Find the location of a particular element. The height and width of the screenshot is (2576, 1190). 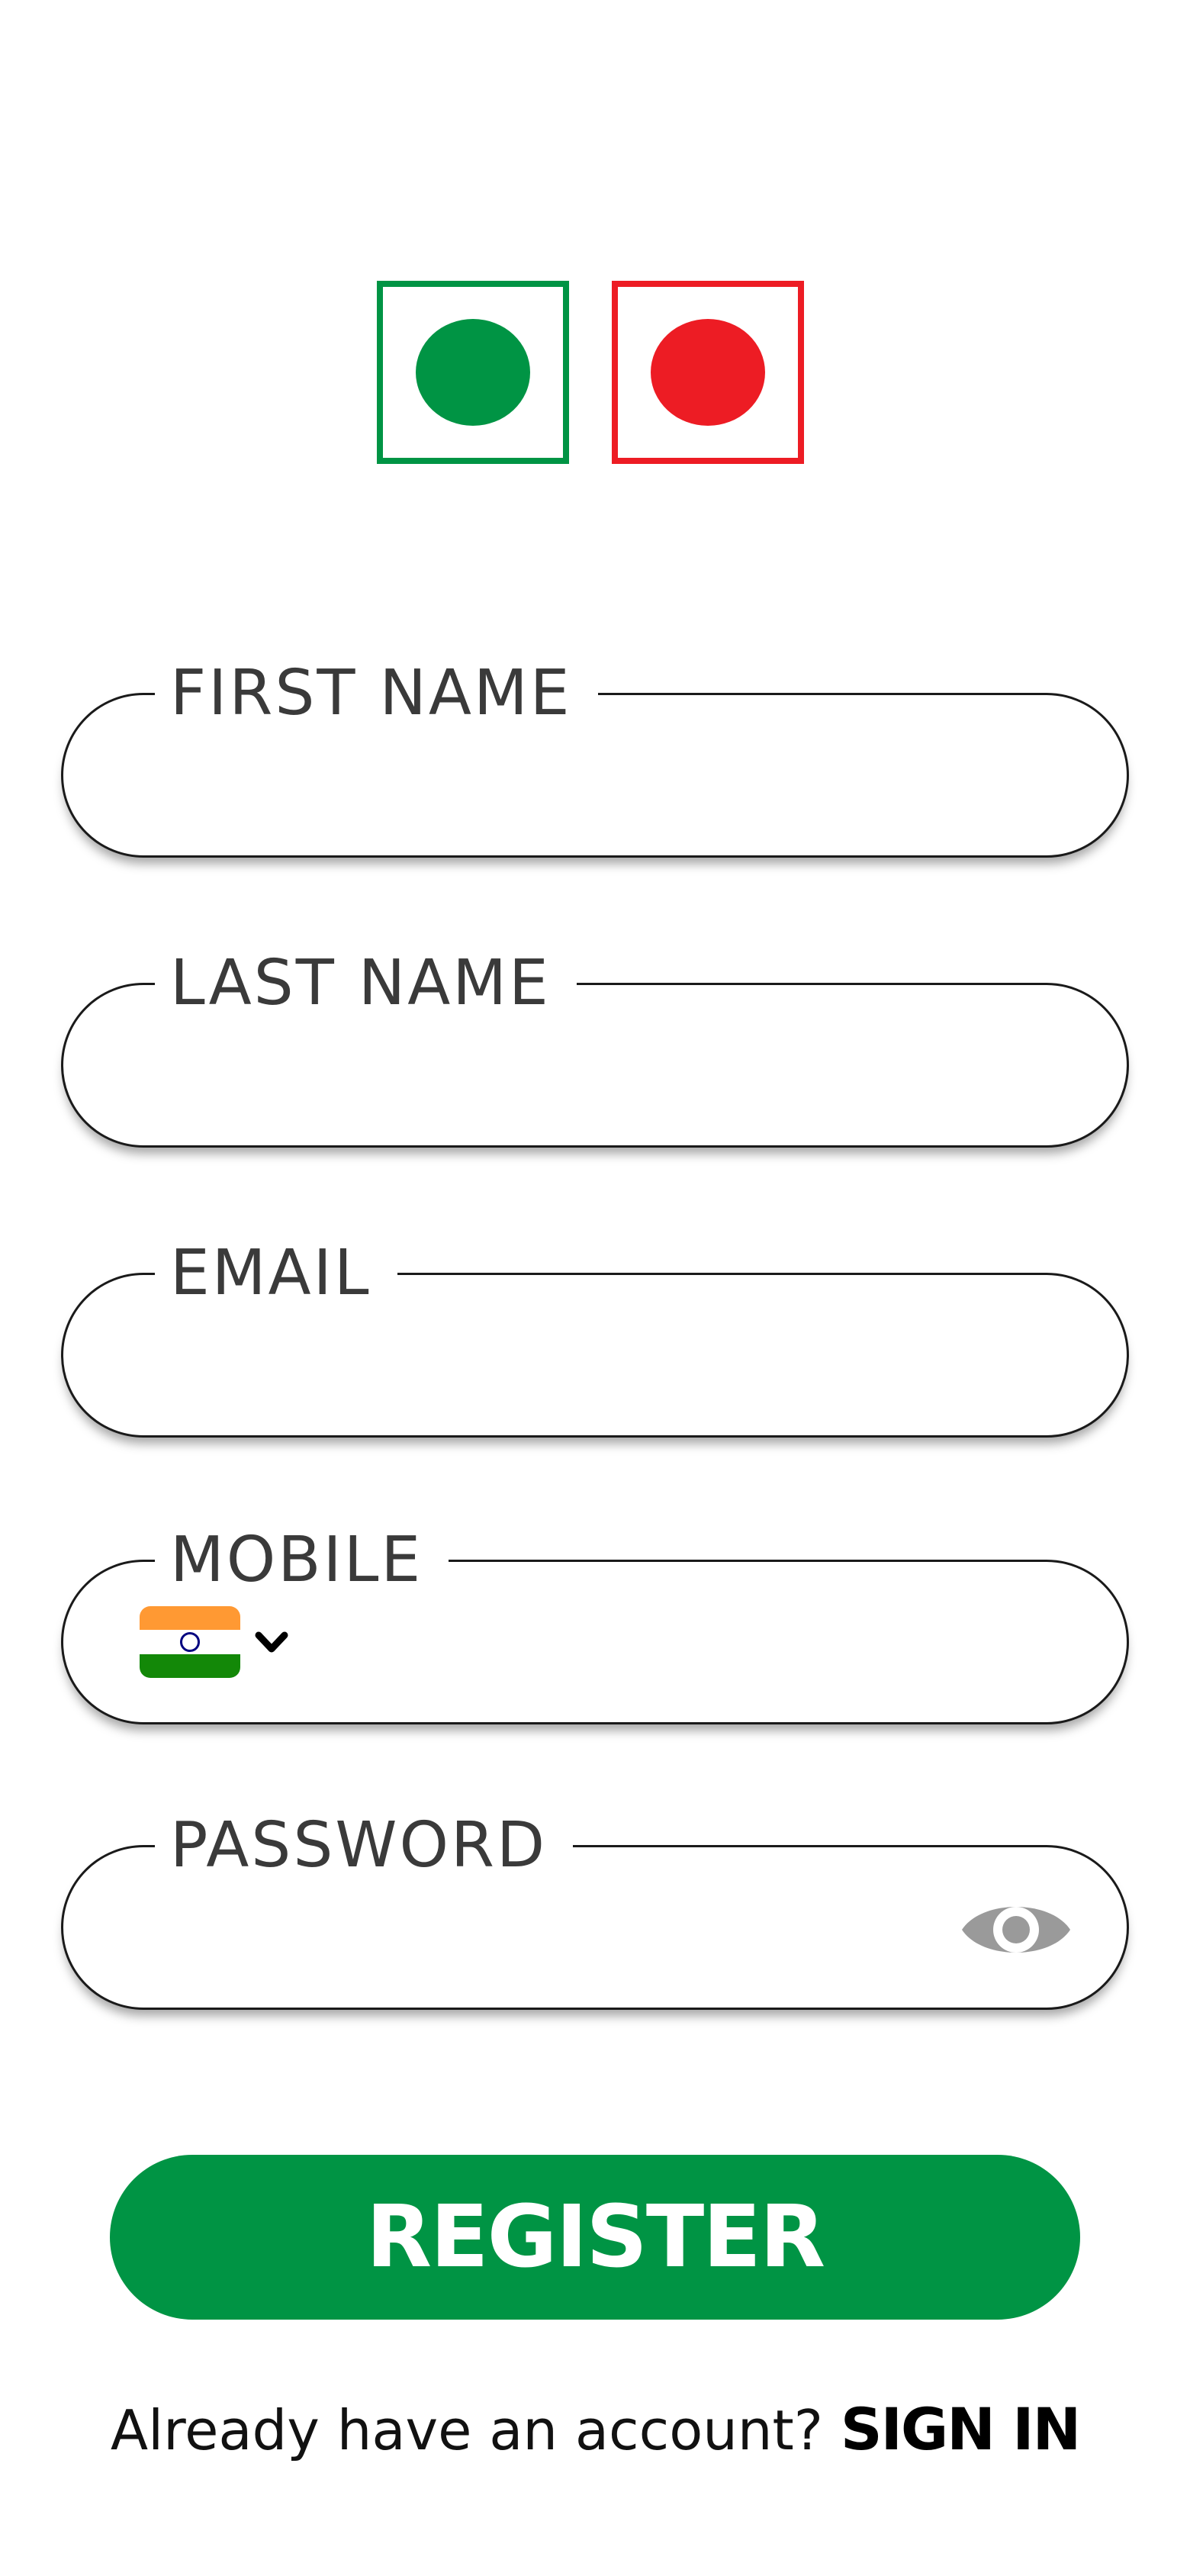

password-field: PASSWORD is located at coordinates (595, 1909).